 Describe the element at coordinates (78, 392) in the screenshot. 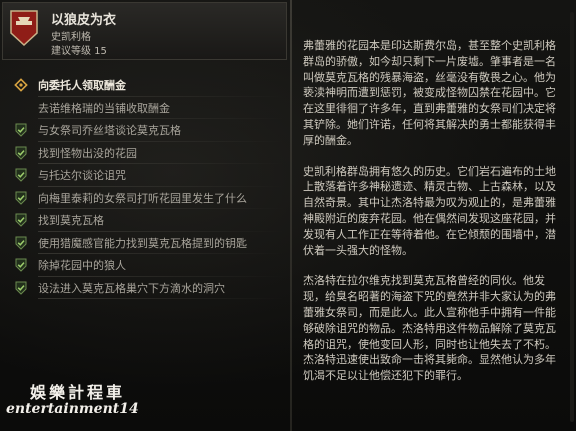

I see `watermark-title: 娛樂計程車` at that location.